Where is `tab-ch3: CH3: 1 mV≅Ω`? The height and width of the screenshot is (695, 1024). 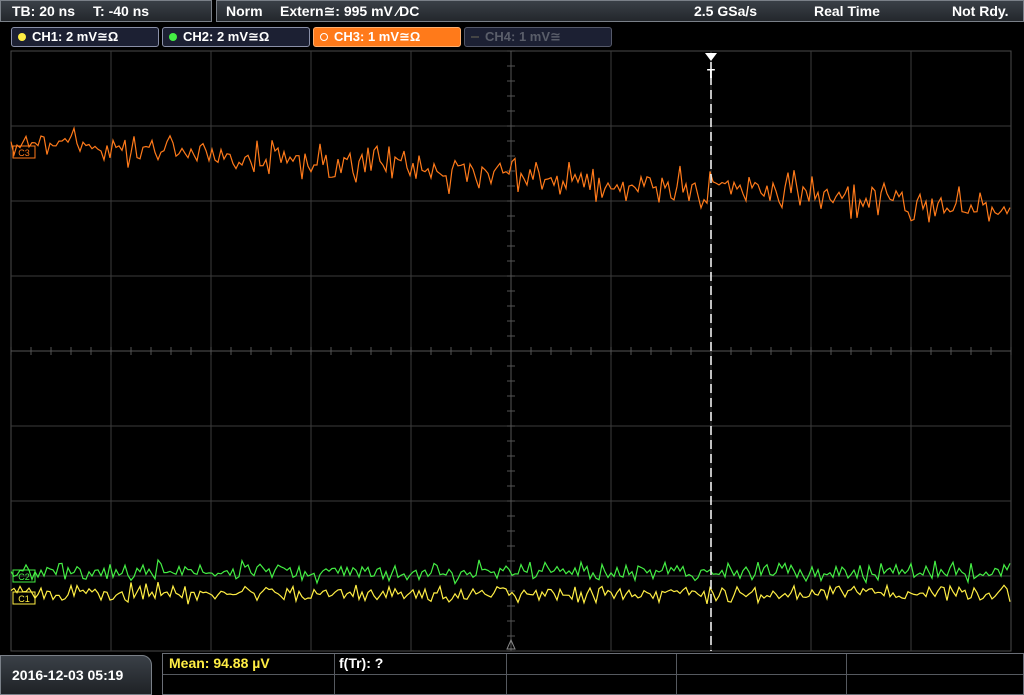 tab-ch3: CH3: 1 mV≅Ω is located at coordinates (387, 37).